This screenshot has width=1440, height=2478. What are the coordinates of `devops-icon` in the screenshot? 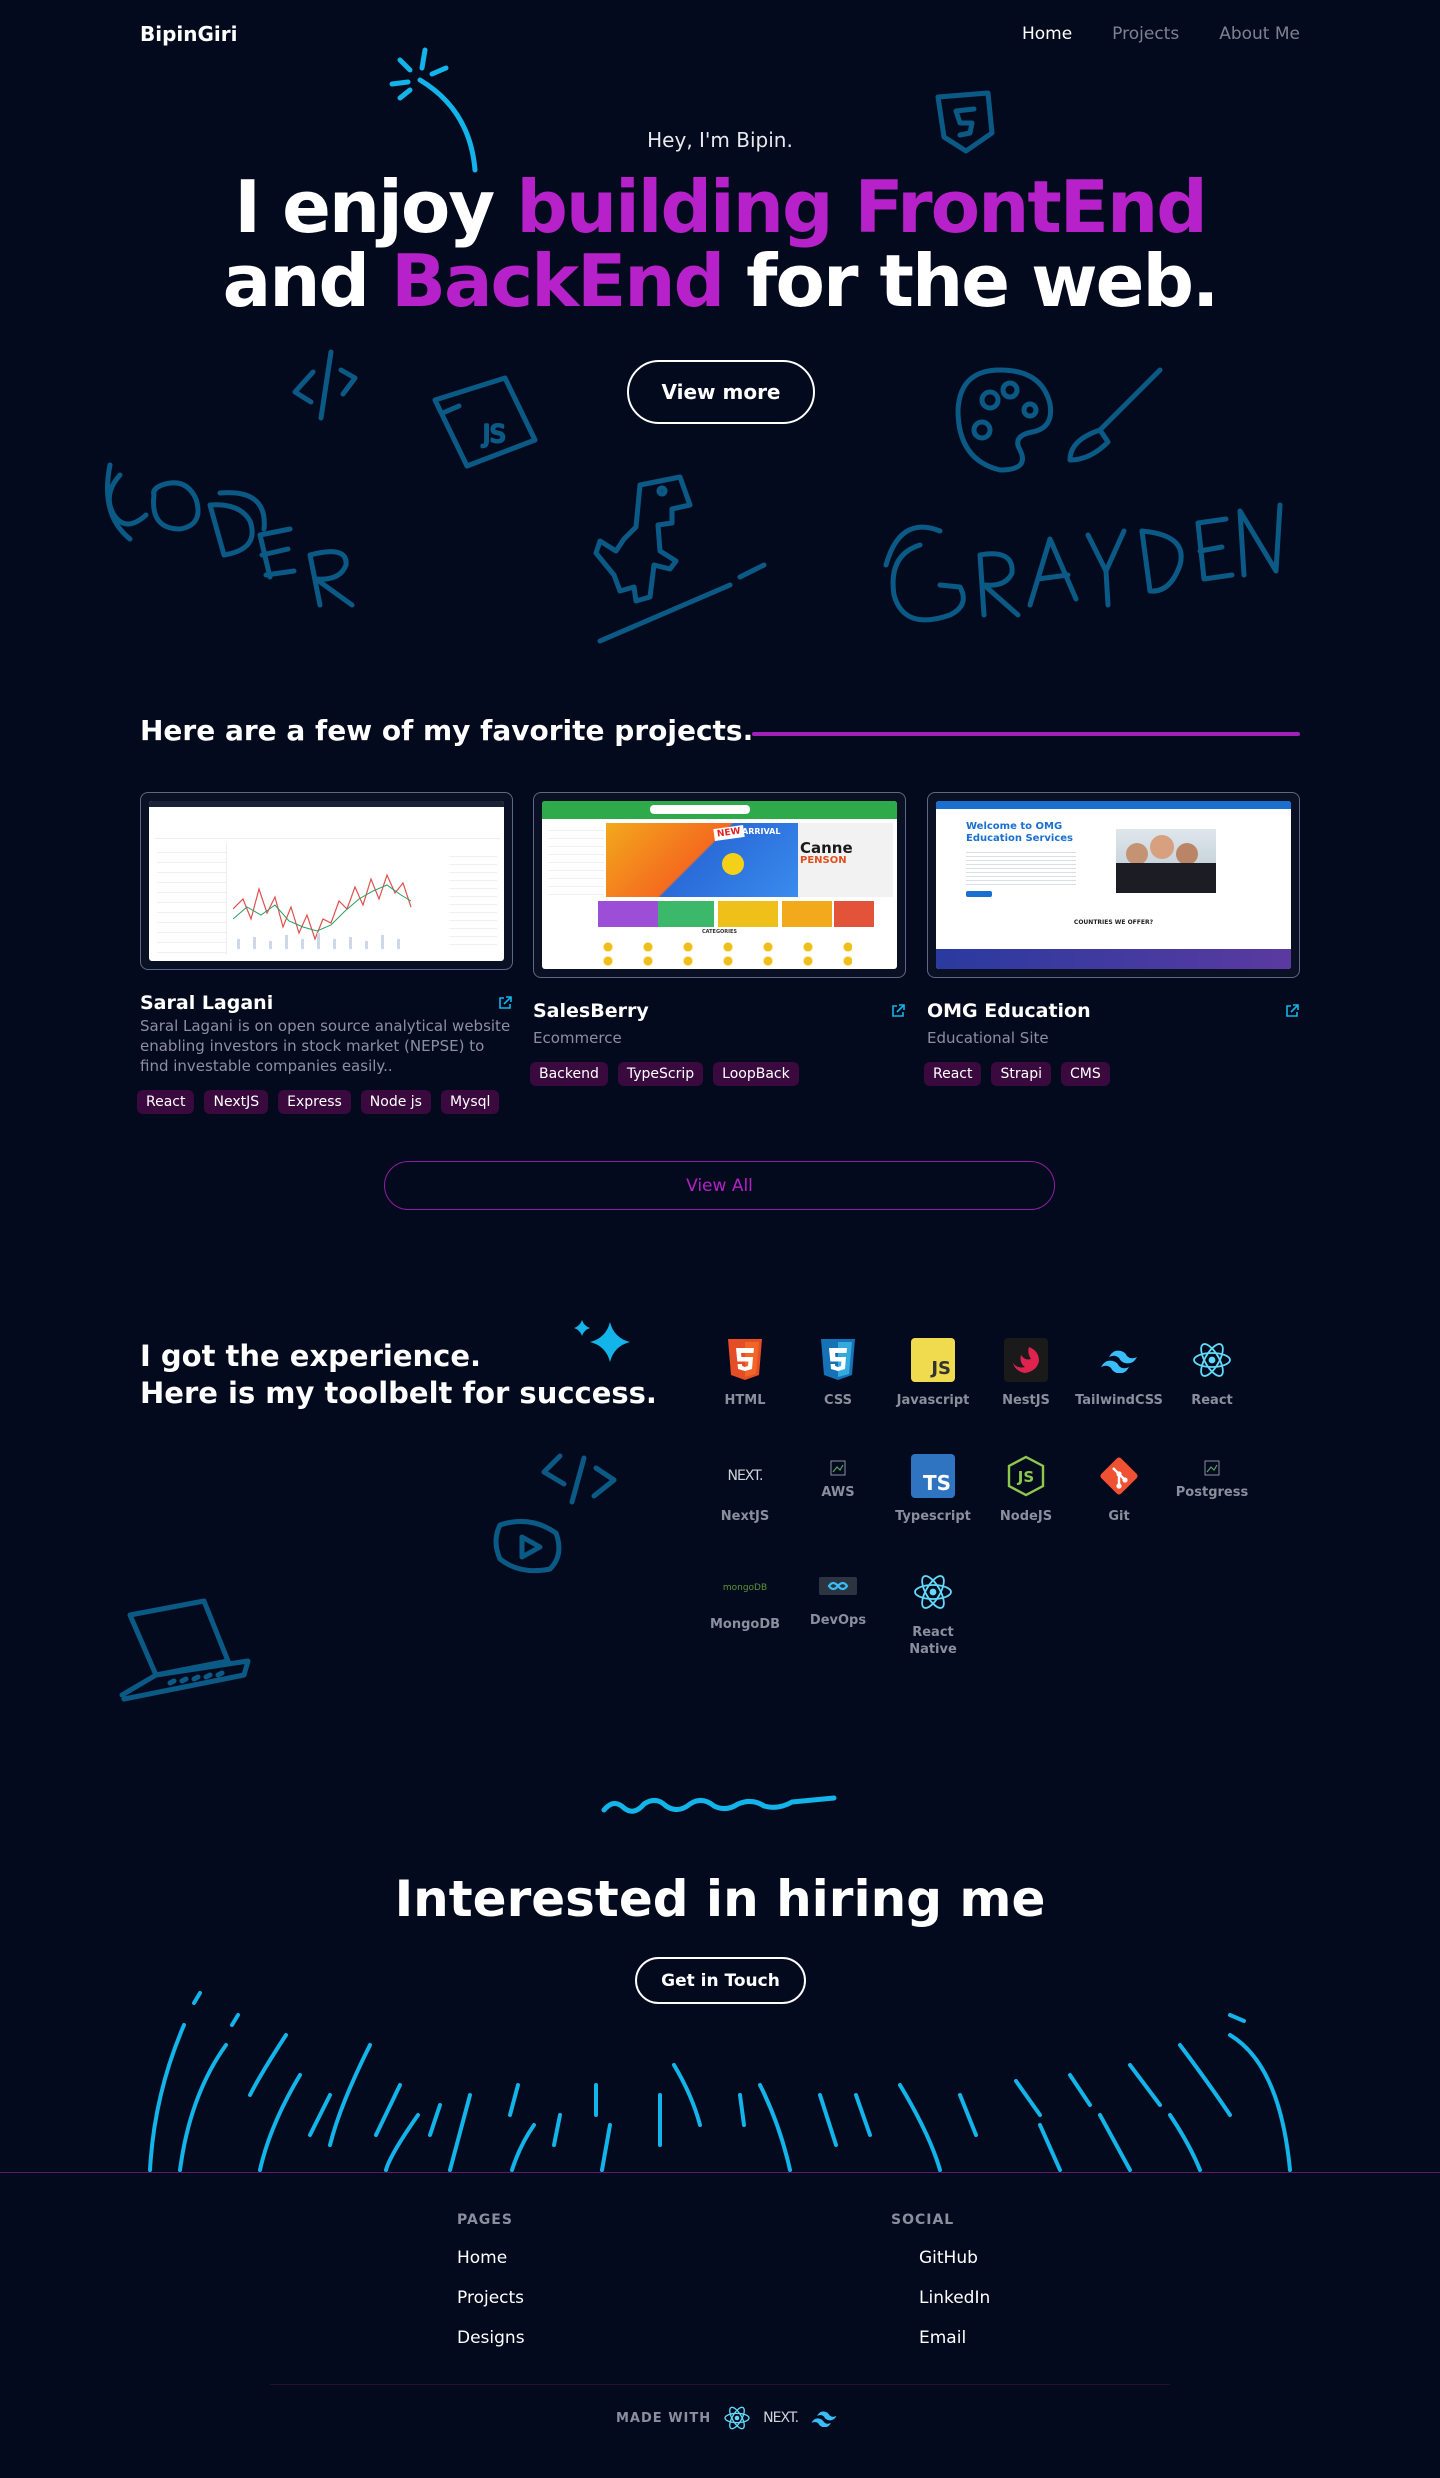 It's located at (838, 1586).